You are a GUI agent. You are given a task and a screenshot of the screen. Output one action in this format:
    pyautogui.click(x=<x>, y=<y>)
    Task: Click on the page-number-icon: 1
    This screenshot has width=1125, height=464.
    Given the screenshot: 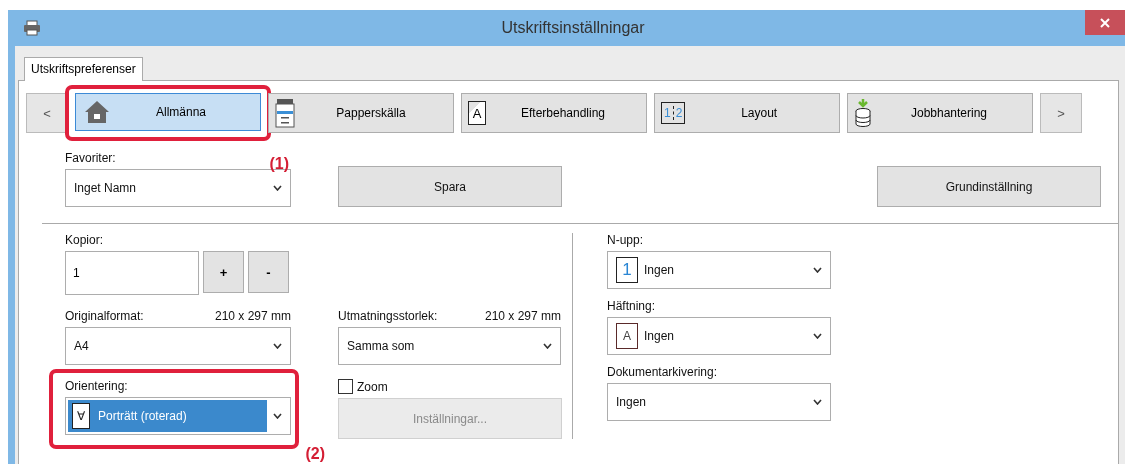 What is the action you would take?
    pyautogui.click(x=627, y=270)
    